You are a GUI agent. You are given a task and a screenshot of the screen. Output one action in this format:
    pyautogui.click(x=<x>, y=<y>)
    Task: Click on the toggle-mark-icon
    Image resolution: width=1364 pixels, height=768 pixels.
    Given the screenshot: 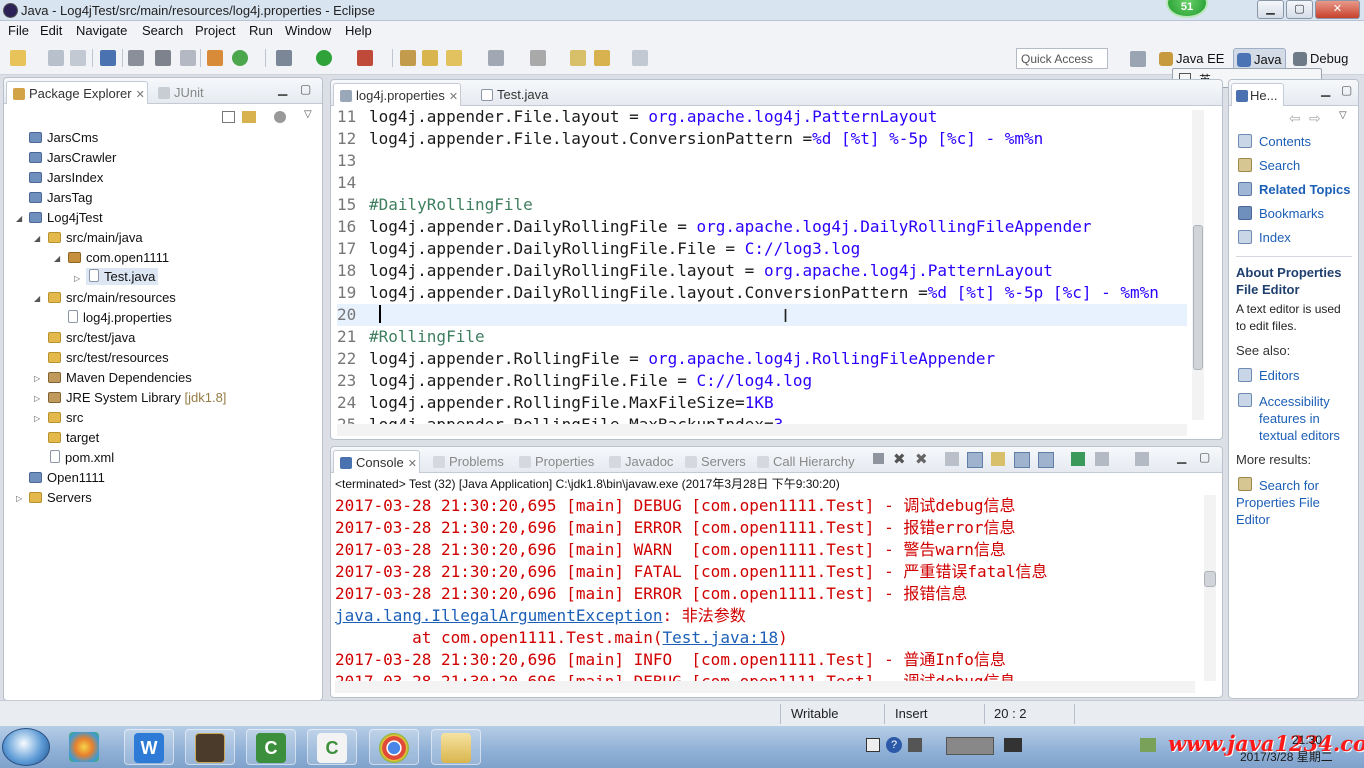 What is the action you would take?
    pyautogui.click(x=163, y=58)
    